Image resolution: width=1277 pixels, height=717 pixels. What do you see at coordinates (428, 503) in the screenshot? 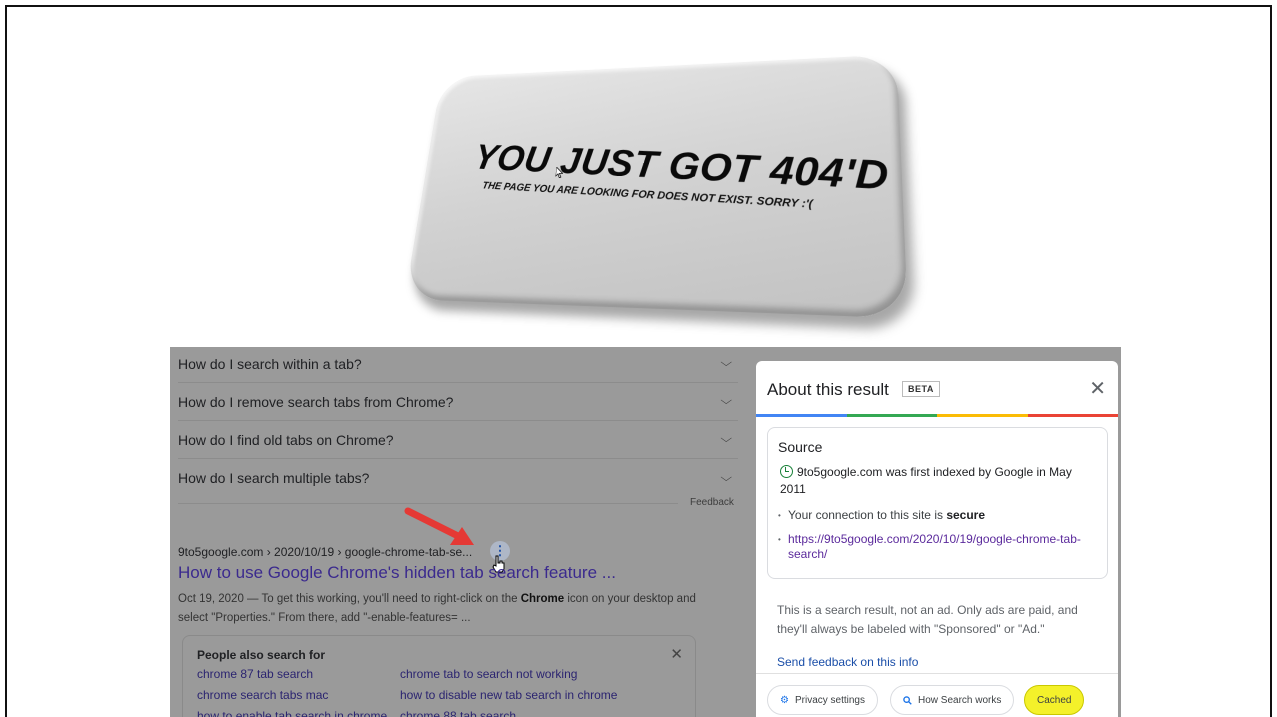
I see `divider` at bounding box center [428, 503].